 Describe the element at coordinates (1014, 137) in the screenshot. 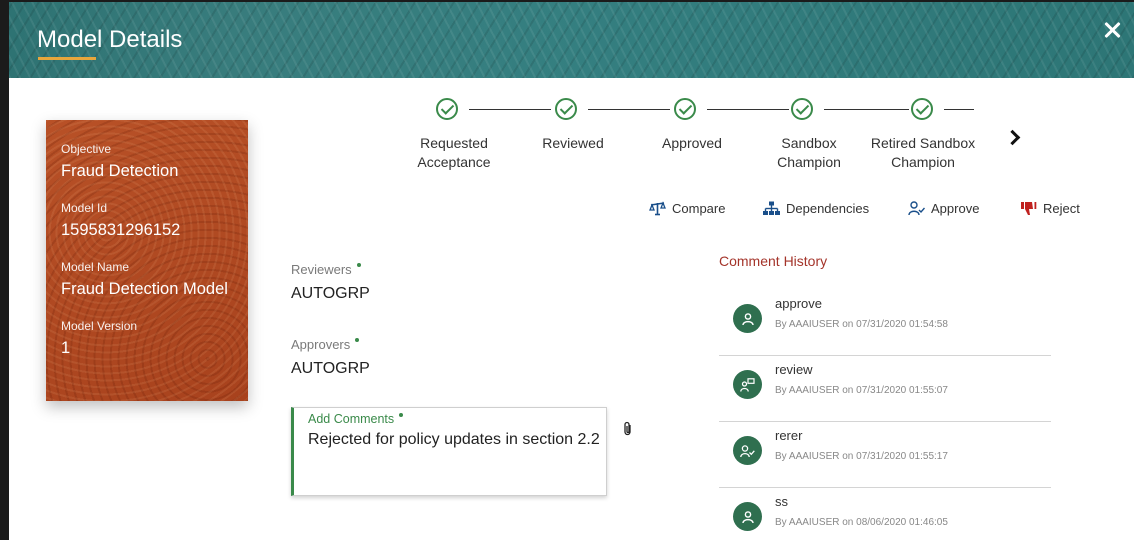

I see `chevron-right-icon` at that location.